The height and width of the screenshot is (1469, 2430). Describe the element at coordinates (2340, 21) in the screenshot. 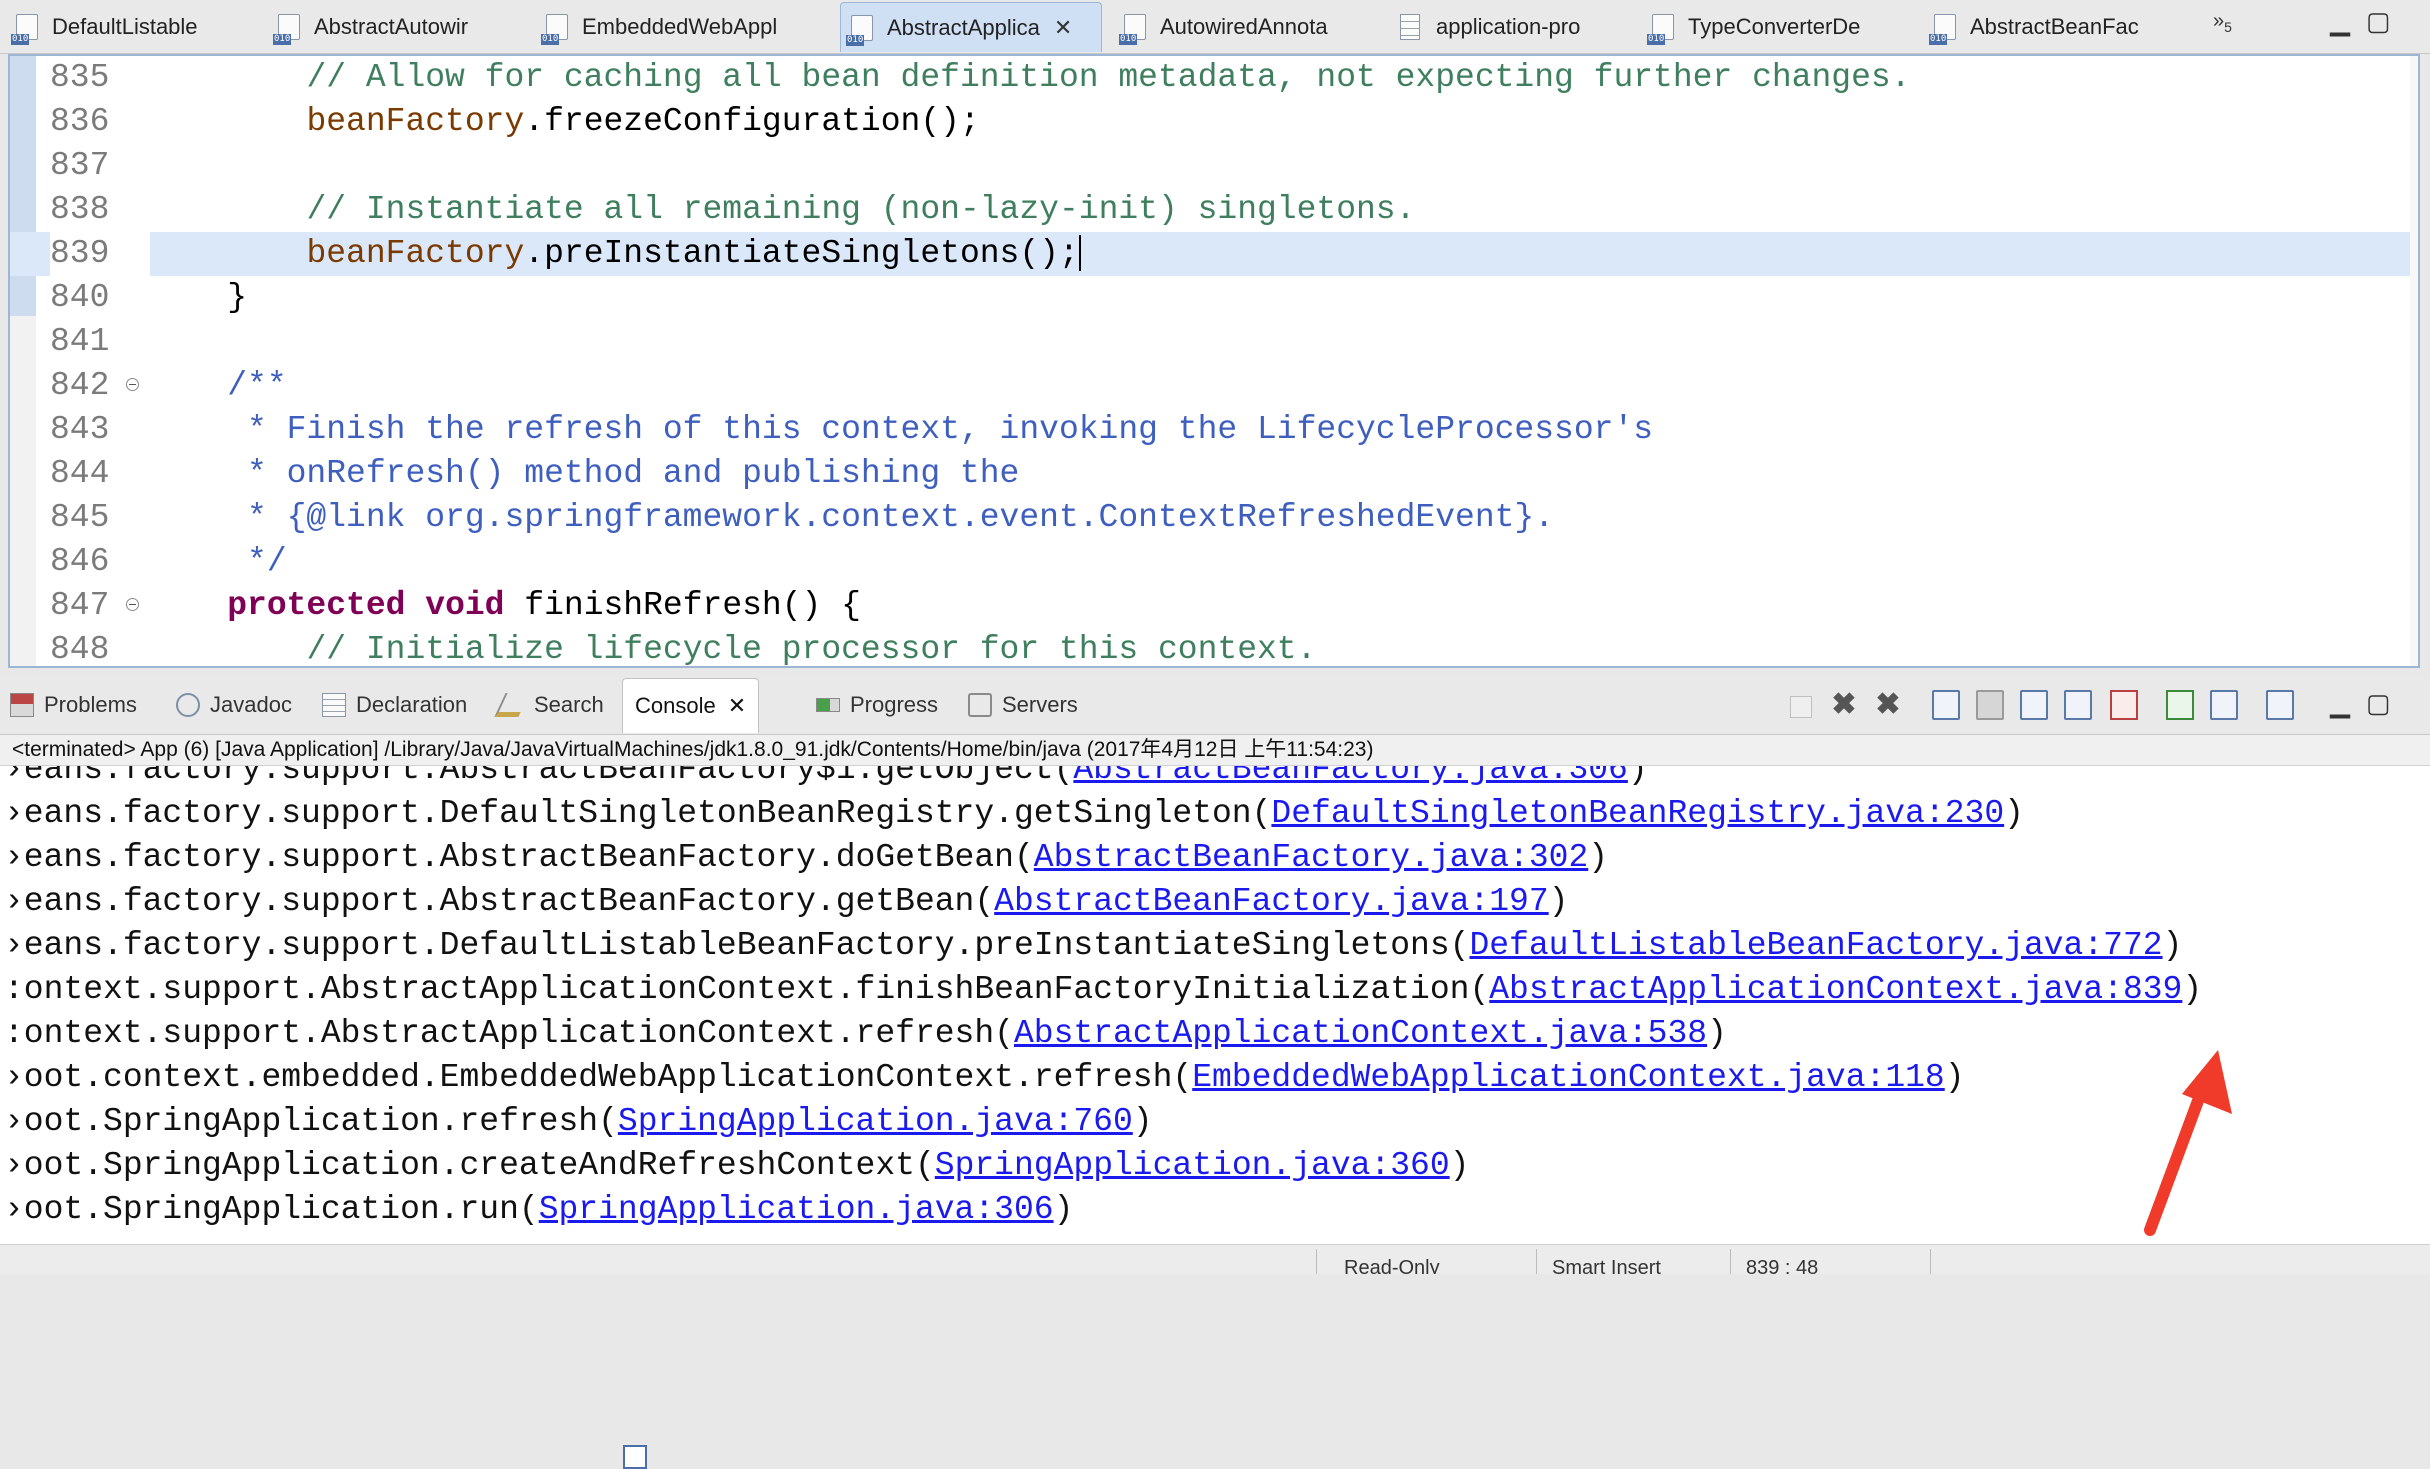

I see `minimize-button: ▁` at that location.